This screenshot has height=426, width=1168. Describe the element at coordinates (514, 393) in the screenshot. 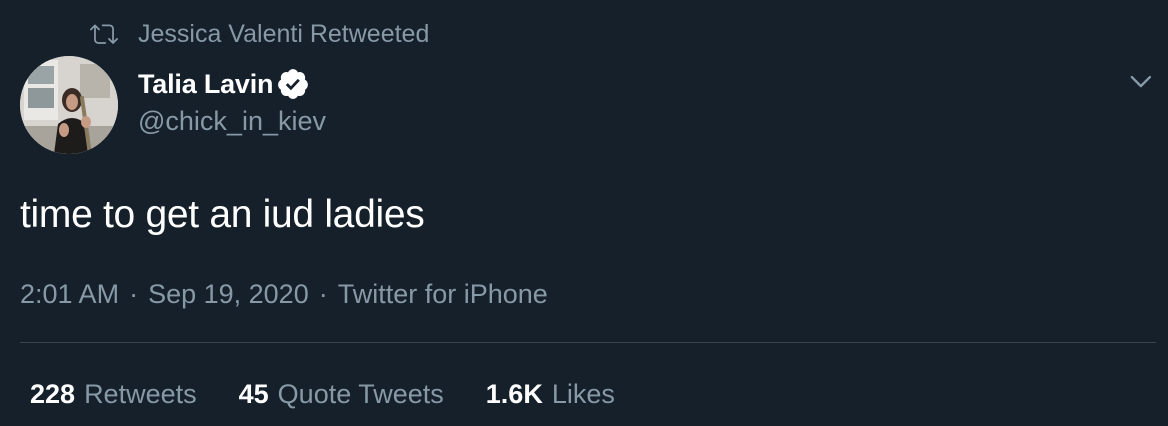

I see `likes-count: 1.6K` at that location.